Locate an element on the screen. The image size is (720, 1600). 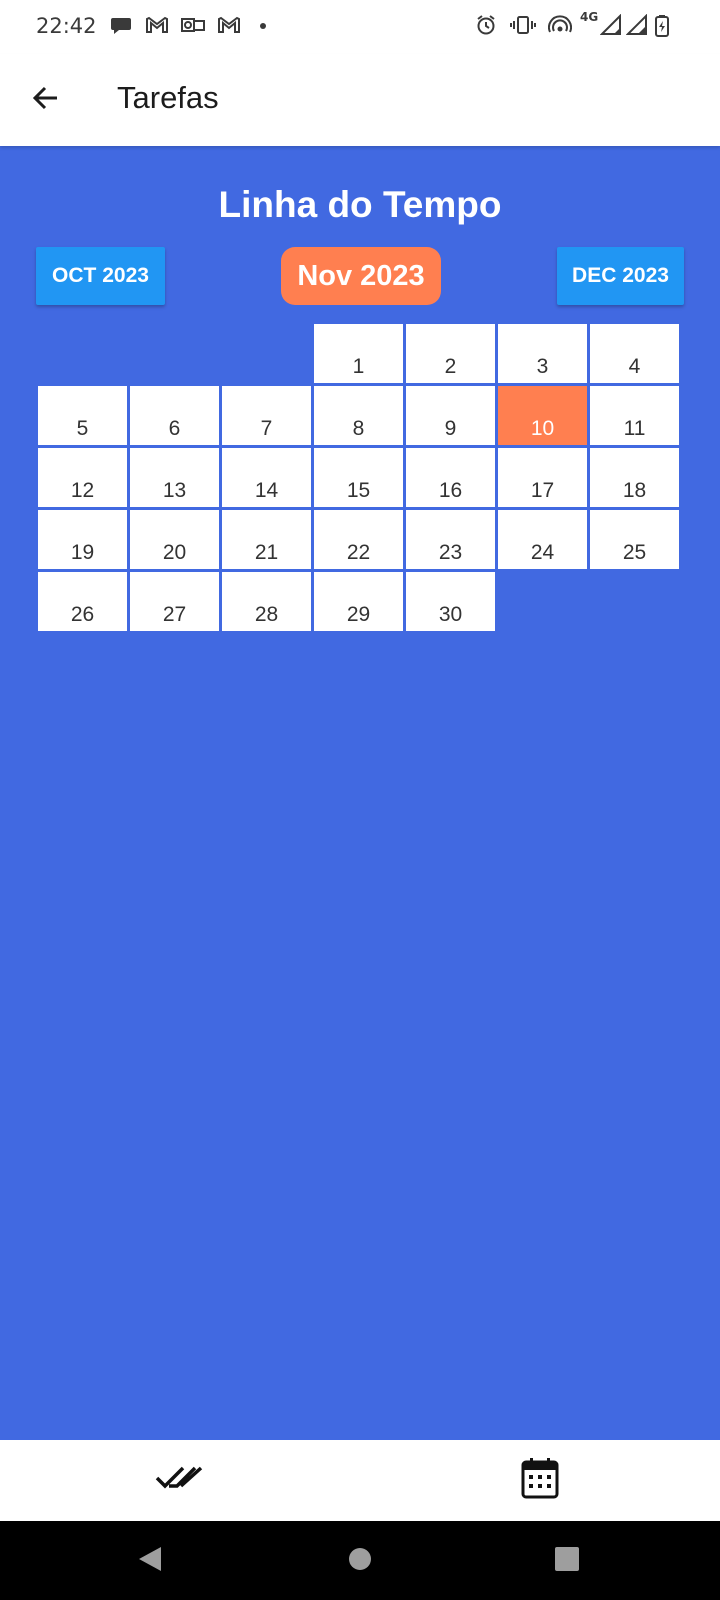
calendar-day: 11 is located at coordinates (634, 415).